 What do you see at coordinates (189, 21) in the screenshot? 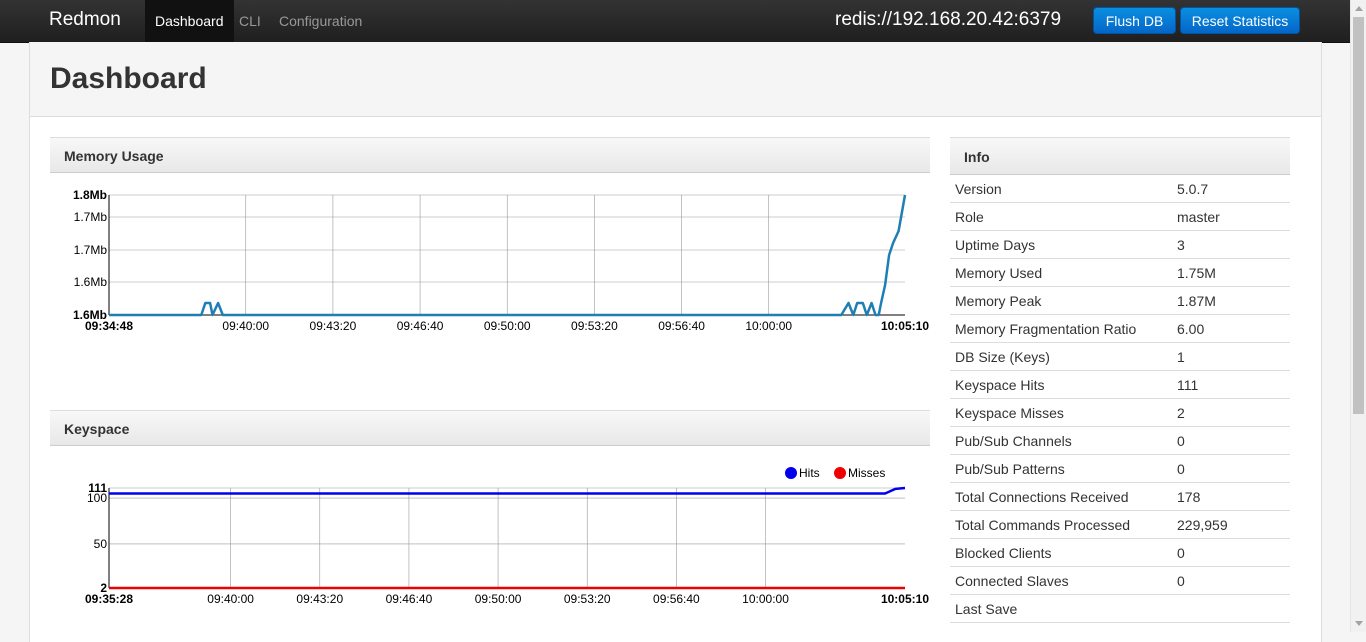
I see `nav-item-dashboard: Dashboard` at bounding box center [189, 21].